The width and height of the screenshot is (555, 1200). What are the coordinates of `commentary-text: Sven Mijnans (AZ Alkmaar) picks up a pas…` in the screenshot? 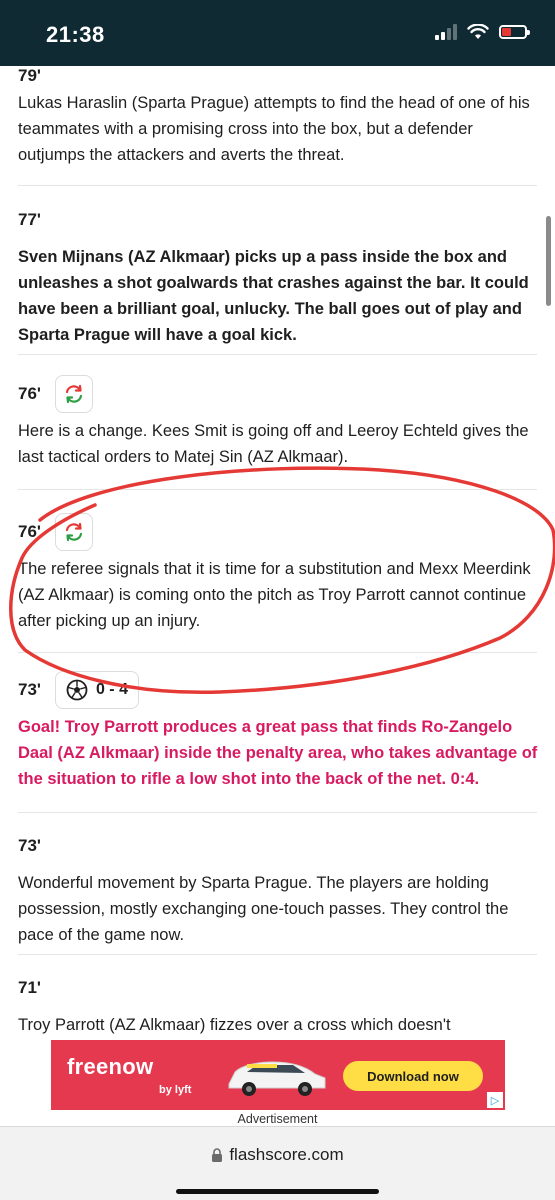 It's located at (273, 296).